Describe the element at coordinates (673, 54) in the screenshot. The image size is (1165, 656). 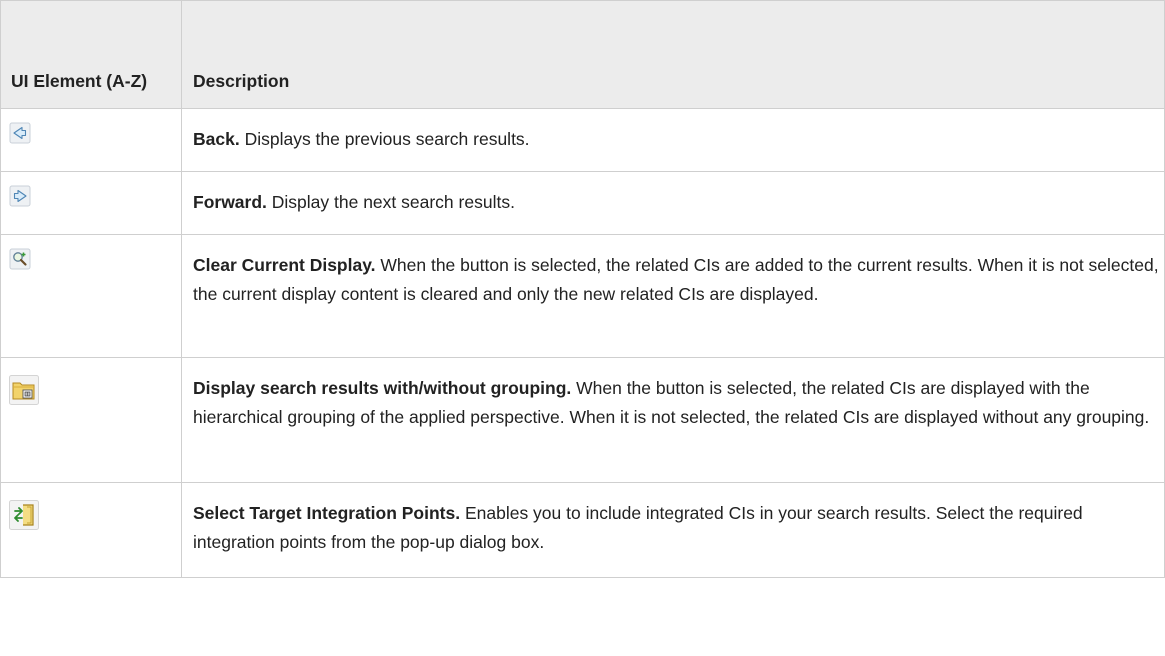
I see `description-column-header: Description` at that location.